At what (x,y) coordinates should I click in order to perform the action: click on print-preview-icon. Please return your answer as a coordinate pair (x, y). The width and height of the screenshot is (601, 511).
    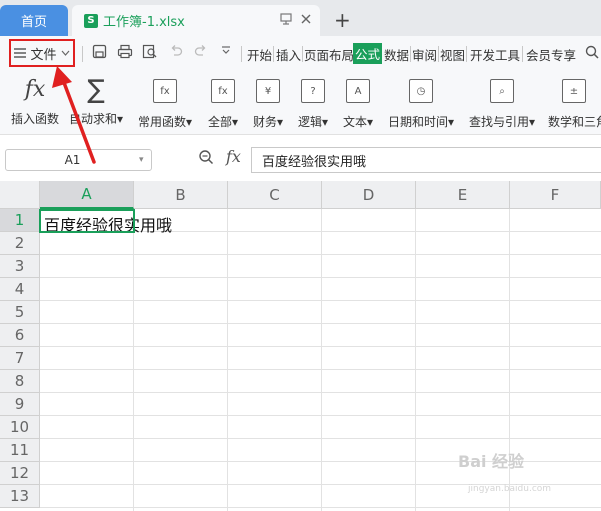
    Looking at the image, I should click on (150, 53).